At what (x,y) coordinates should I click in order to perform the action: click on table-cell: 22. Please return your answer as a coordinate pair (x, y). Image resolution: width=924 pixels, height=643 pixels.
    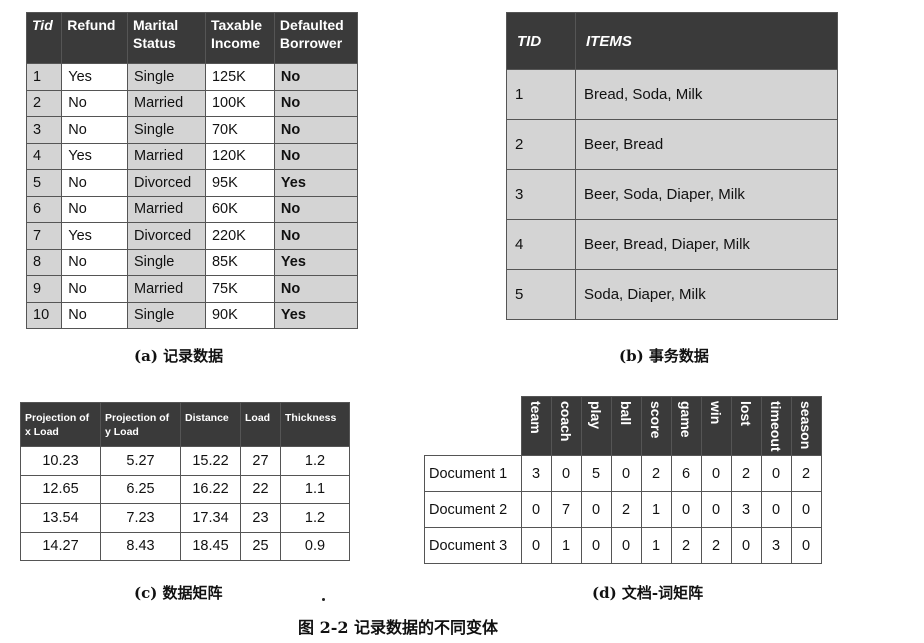
    Looking at the image, I should click on (260, 489).